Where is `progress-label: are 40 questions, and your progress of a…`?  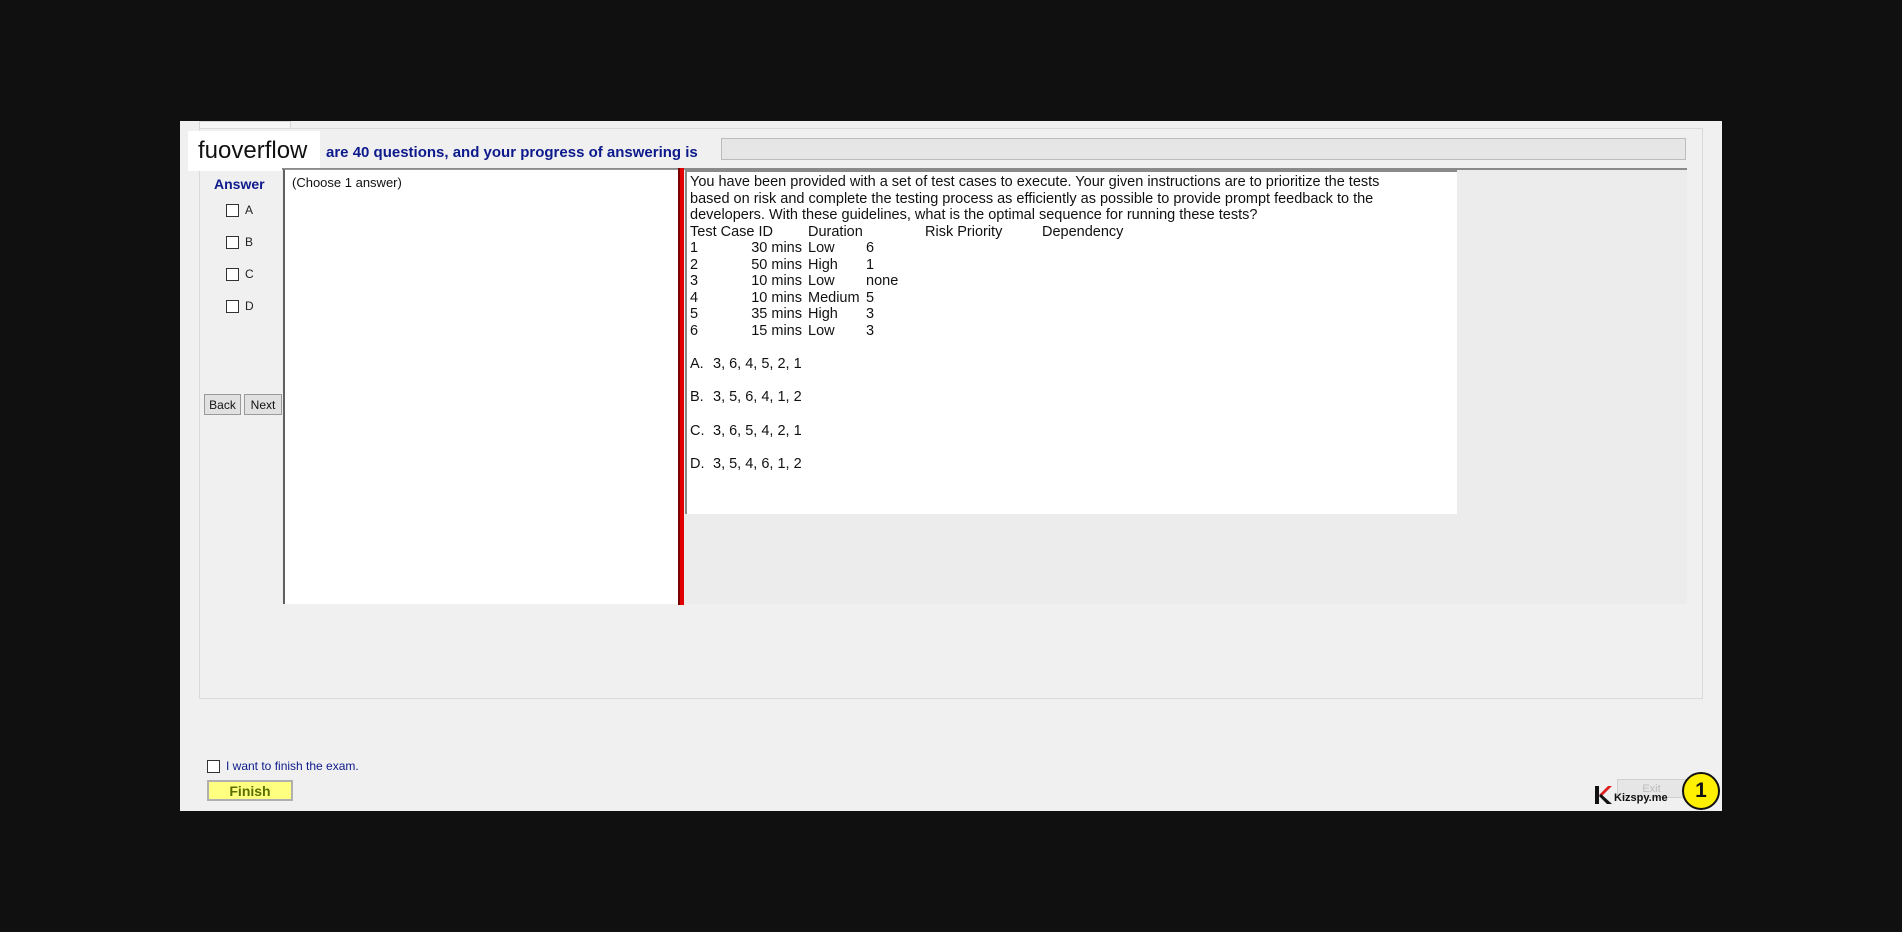
progress-label: are 40 questions, and your progress of a… is located at coordinates (512, 152).